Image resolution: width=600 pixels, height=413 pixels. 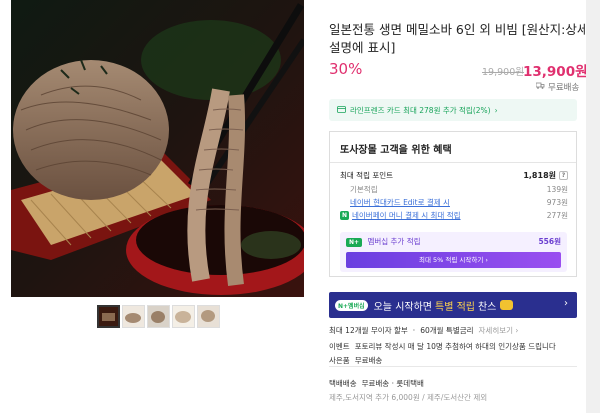 I want to click on shipping-info: 무료배송, so click(x=557, y=87).